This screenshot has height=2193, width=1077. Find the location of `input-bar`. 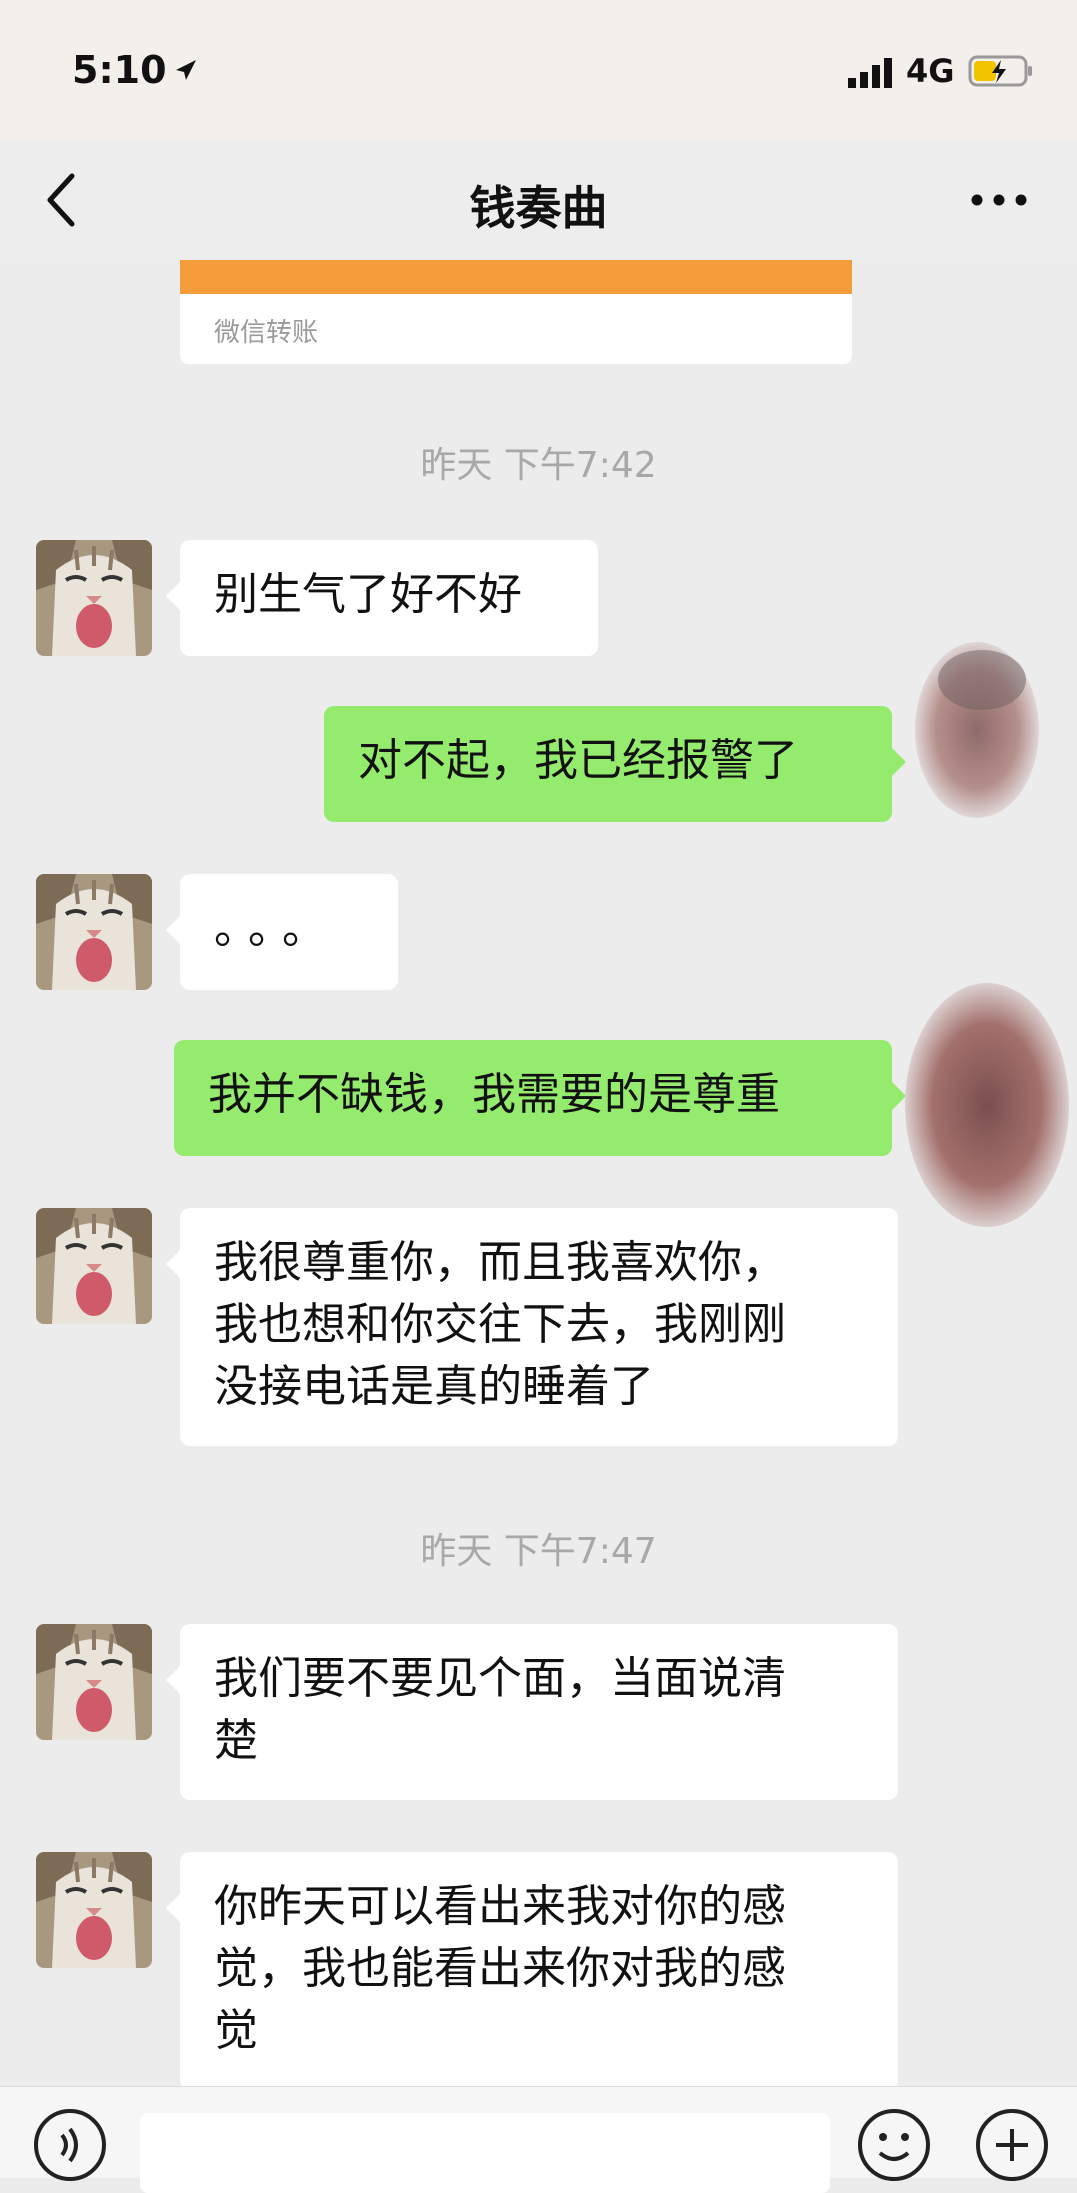

input-bar is located at coordinates (538, 2139).